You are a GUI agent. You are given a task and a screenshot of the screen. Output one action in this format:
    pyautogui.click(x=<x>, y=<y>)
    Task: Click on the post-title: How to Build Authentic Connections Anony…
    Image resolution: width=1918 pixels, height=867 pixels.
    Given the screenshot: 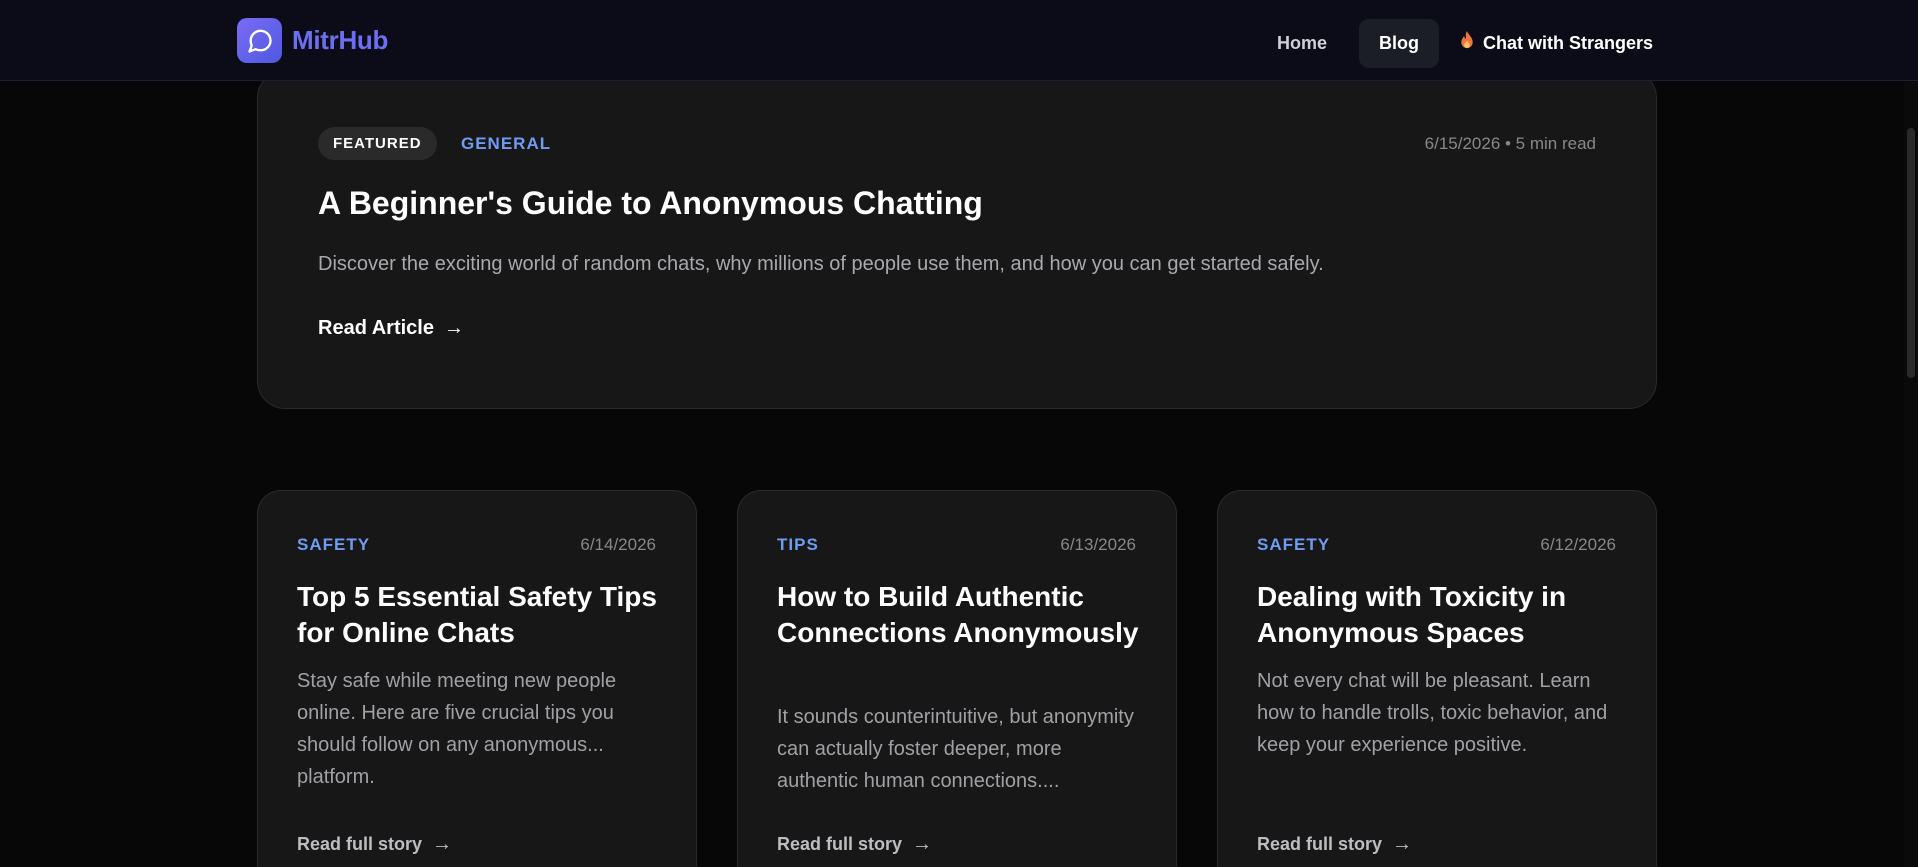 What is the action you would take?
    pyautogui.click(x=962, y=615)
    